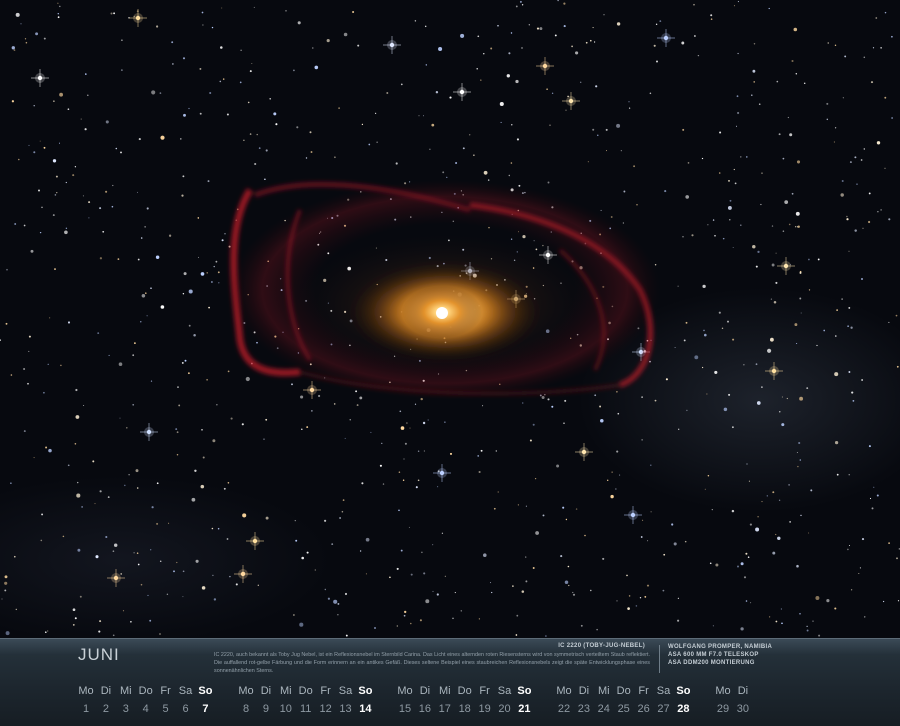  Describe the element at coordinates (683, 700) in the screenshot. I see `calendar-day: So 28` at that location.